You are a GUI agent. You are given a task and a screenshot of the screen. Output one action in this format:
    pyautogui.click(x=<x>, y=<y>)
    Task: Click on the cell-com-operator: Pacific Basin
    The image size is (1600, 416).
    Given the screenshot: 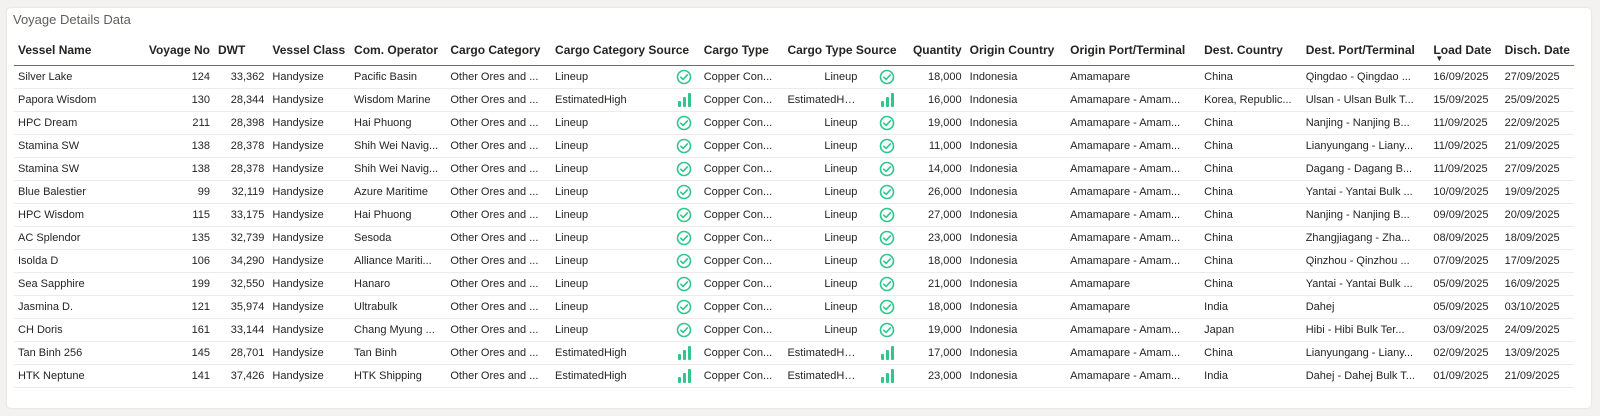 What is the action you would take?
    pyautogui.click(x=398, y=77)
    